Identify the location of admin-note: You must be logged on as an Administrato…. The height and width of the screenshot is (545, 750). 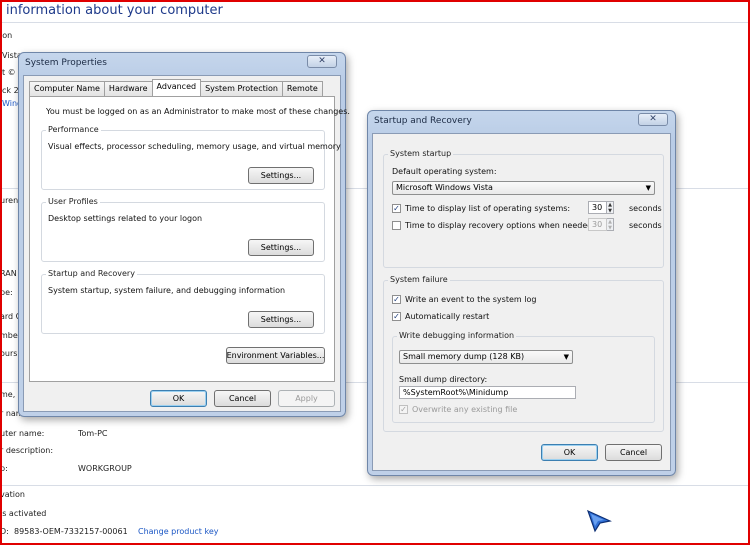
(198, 111).